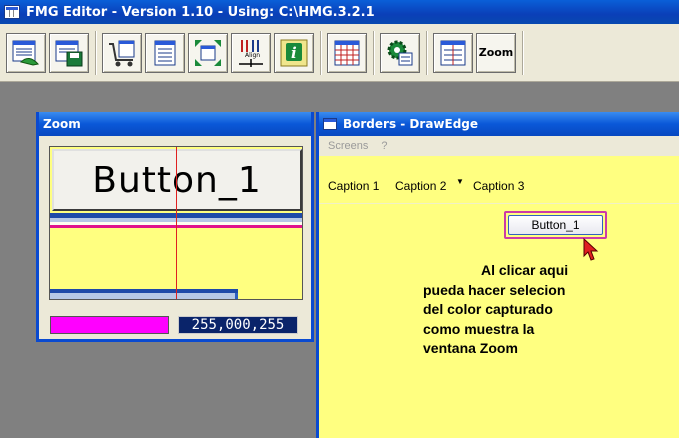 This screenshot has height=438, width=679. What do you see at coordinates (12, 12) in the screenshot?
I see `app-icon` at bounding box center [12, 12].